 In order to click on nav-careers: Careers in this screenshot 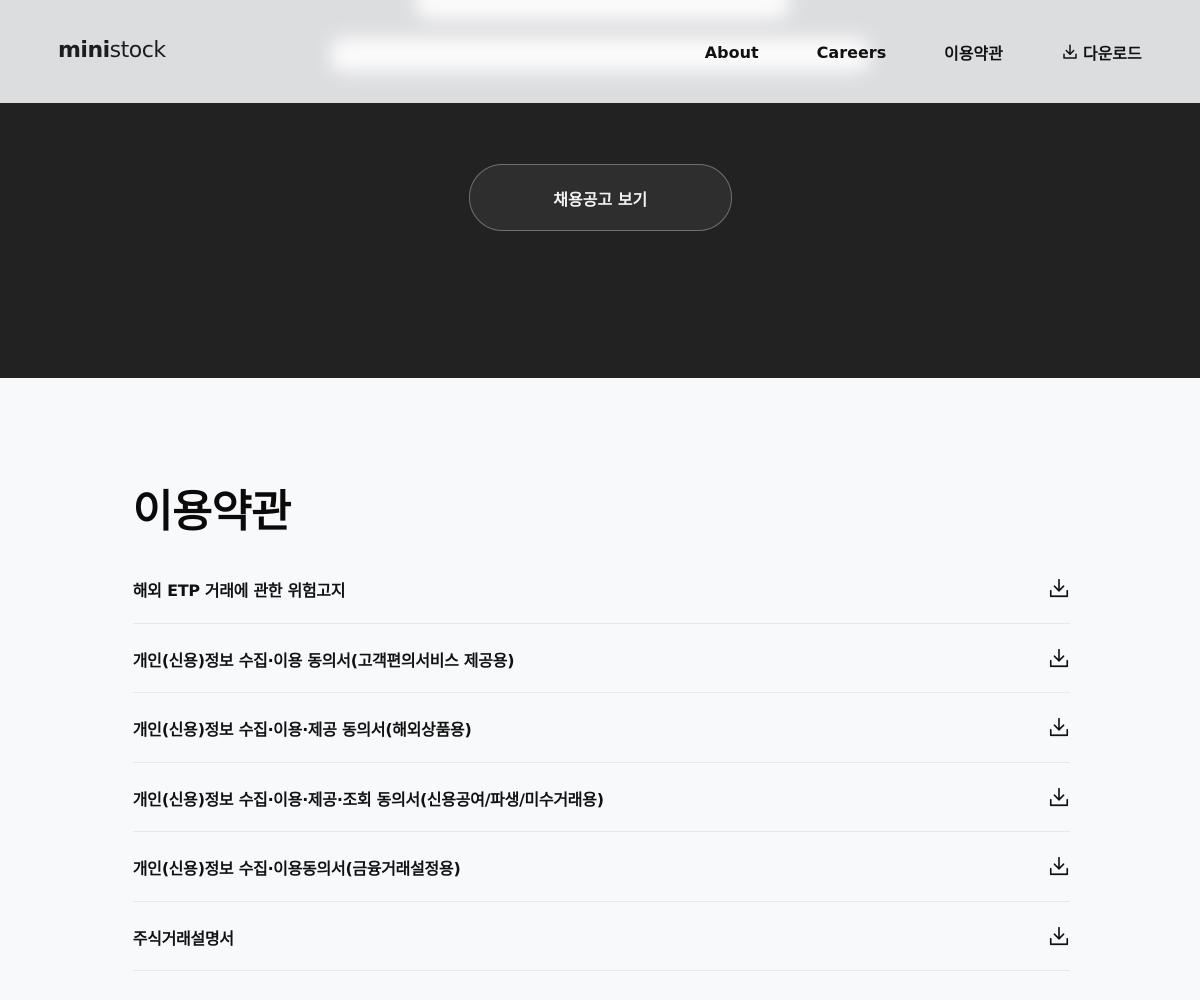, I will do `click(852, 52)`.